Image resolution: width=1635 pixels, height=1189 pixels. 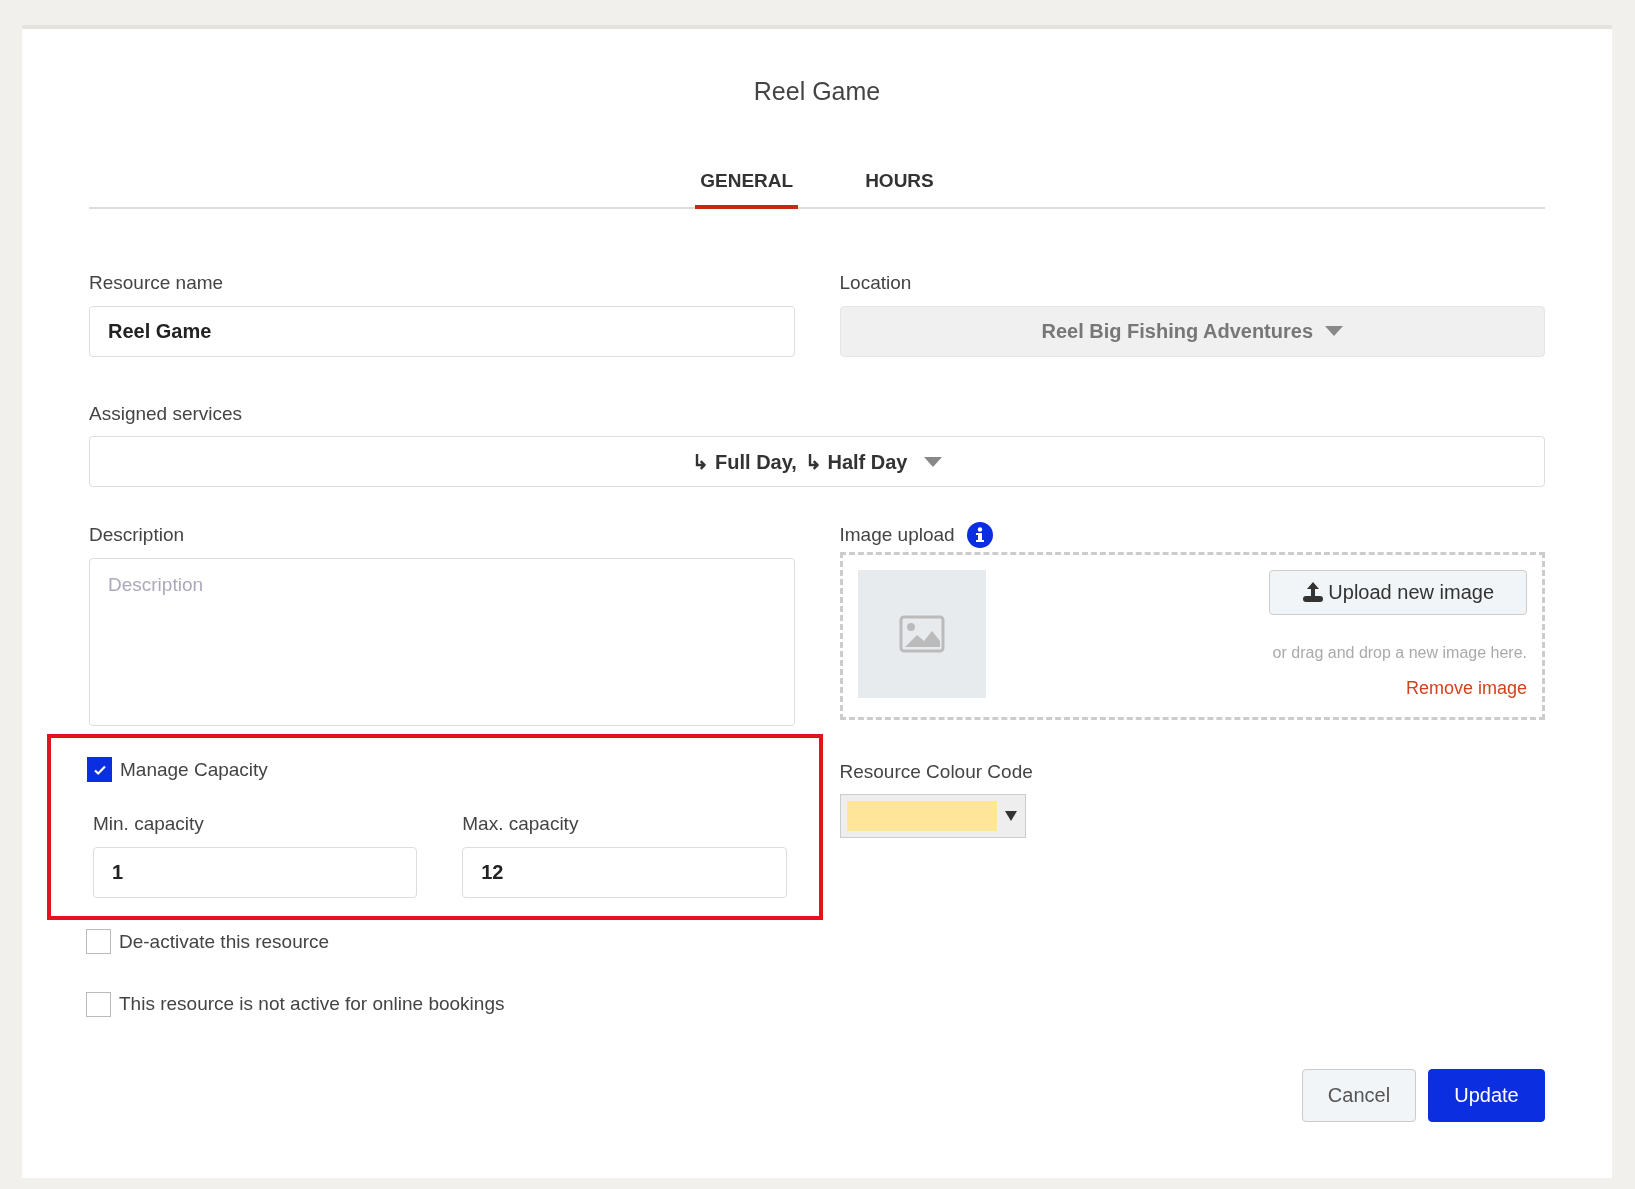 I want to click on field-label: Resource Colour Code, so click(x=936, y=771).